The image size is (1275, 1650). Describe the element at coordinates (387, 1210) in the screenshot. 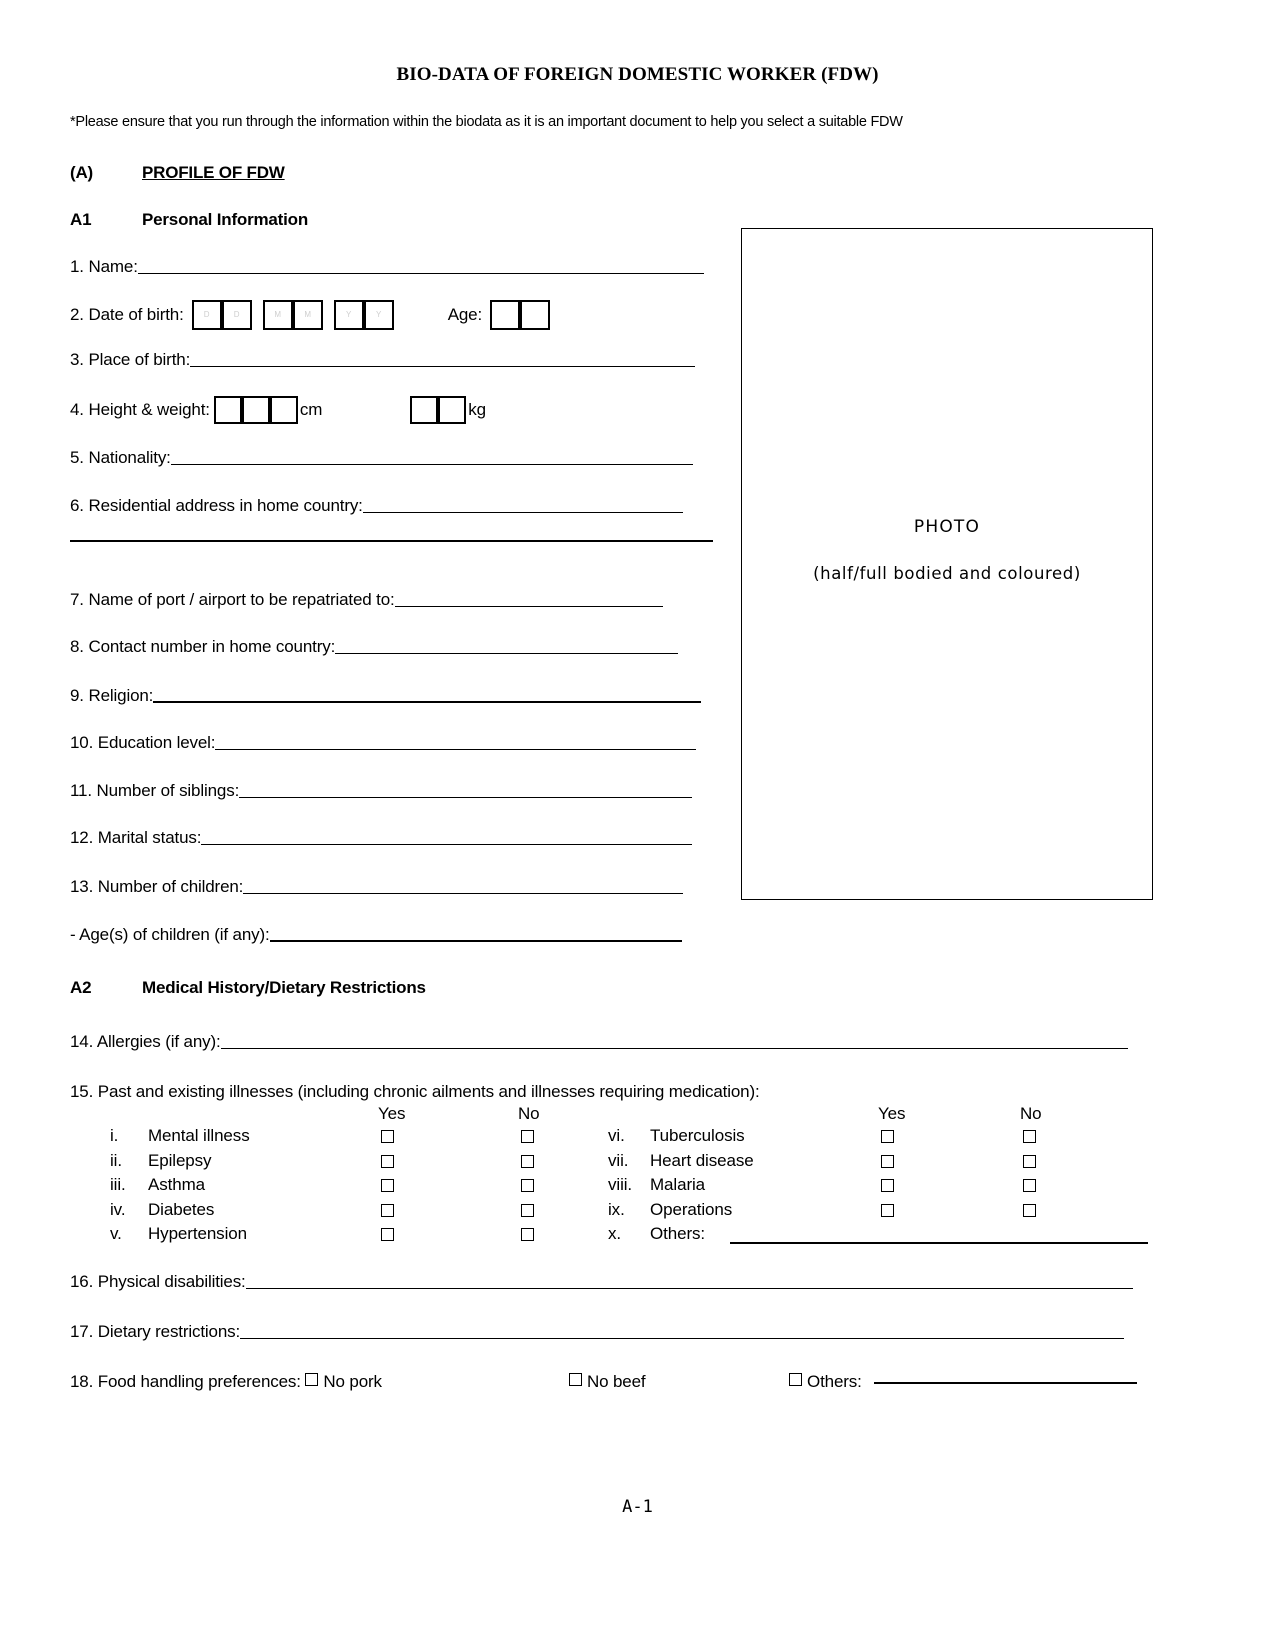

I see `checkbox-diabetes-yes` at that location.